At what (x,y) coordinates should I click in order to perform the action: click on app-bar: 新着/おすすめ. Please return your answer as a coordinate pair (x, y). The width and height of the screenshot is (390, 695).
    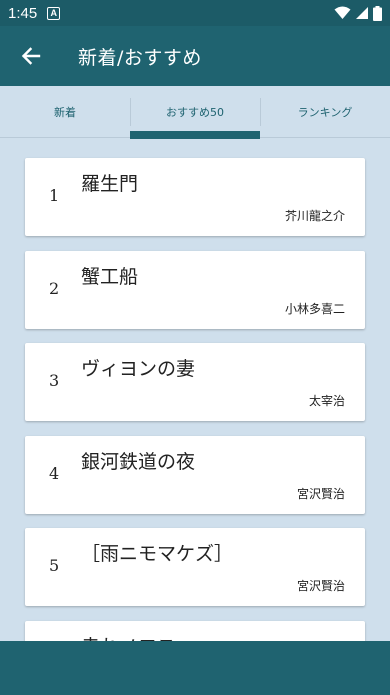
    Looking at the image, I should click on (195, 56).